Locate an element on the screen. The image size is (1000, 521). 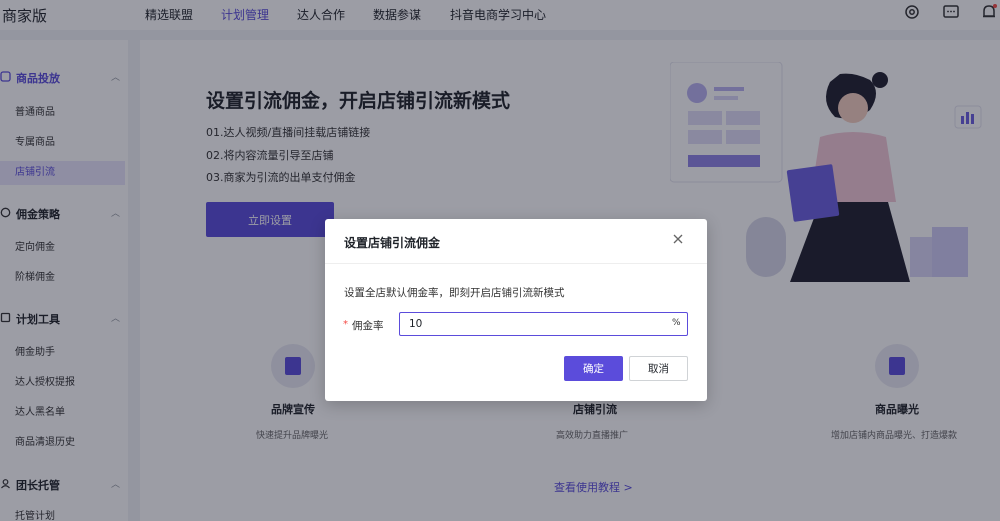
commission-rate-input is located at coordinates (543, 324).